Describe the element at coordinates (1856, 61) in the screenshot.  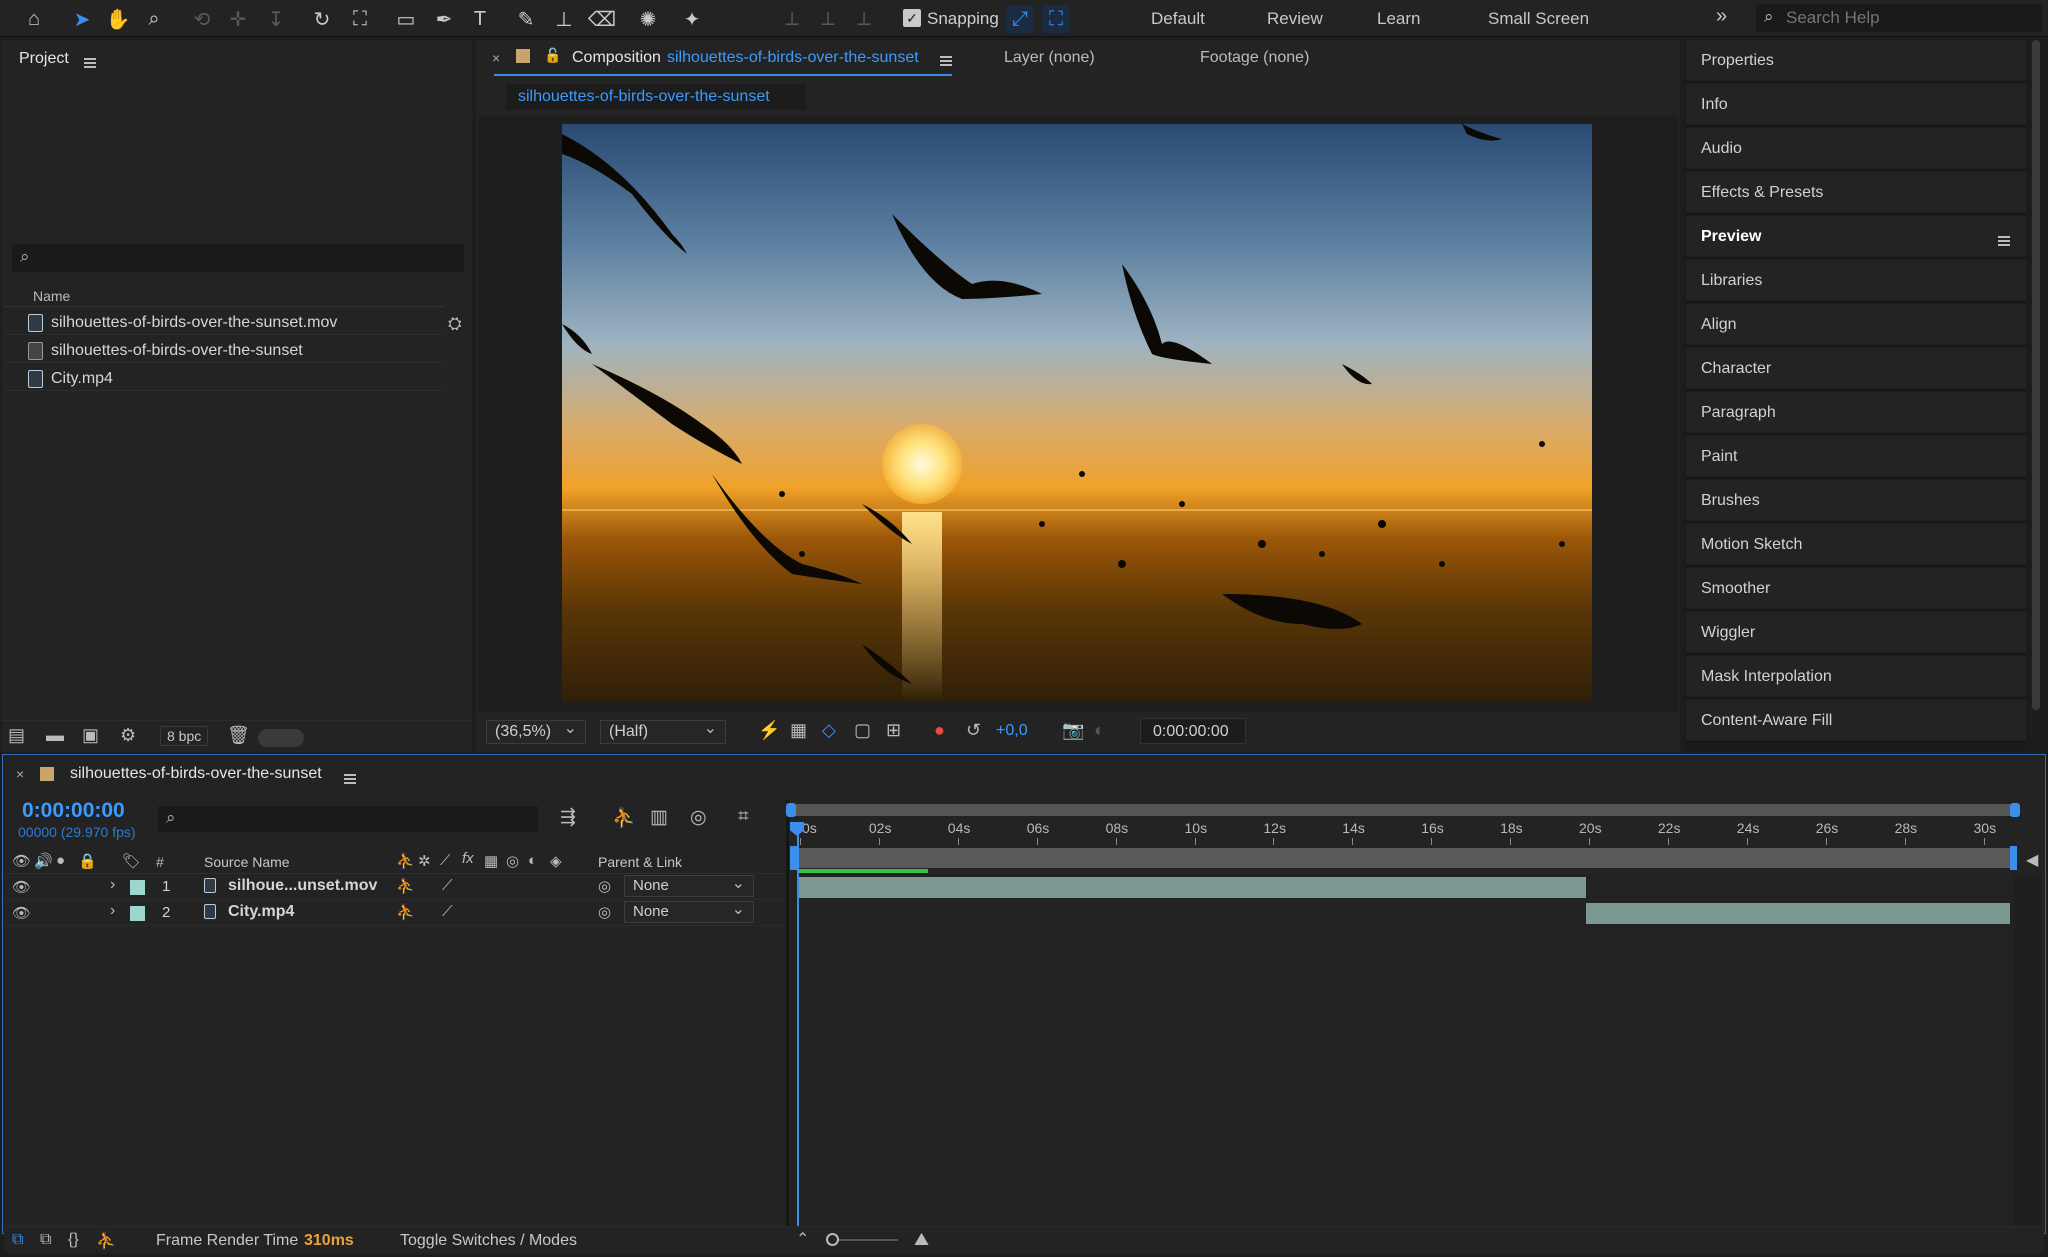
I see `panel-properties: Properties` at that location.